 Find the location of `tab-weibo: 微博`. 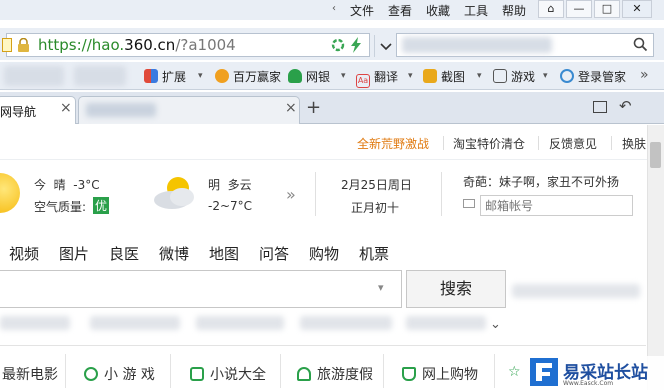

tab-weibo: 微博 is located at coordinates (174, 253).